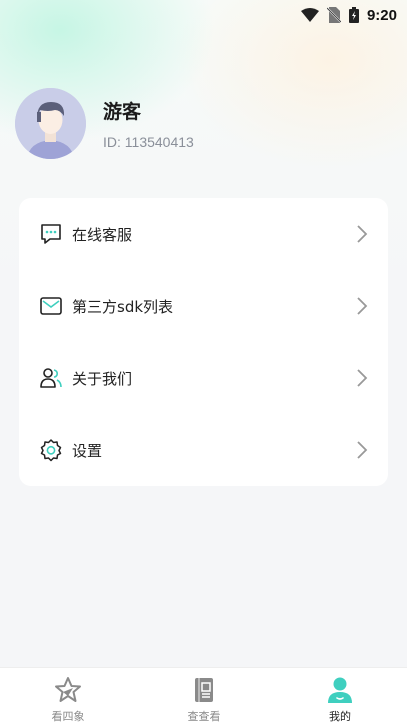 This screenshot has width=407, height=724. Describe the element at coordinates (204, 690) in the screenshot. I see `book-icon` at that location.